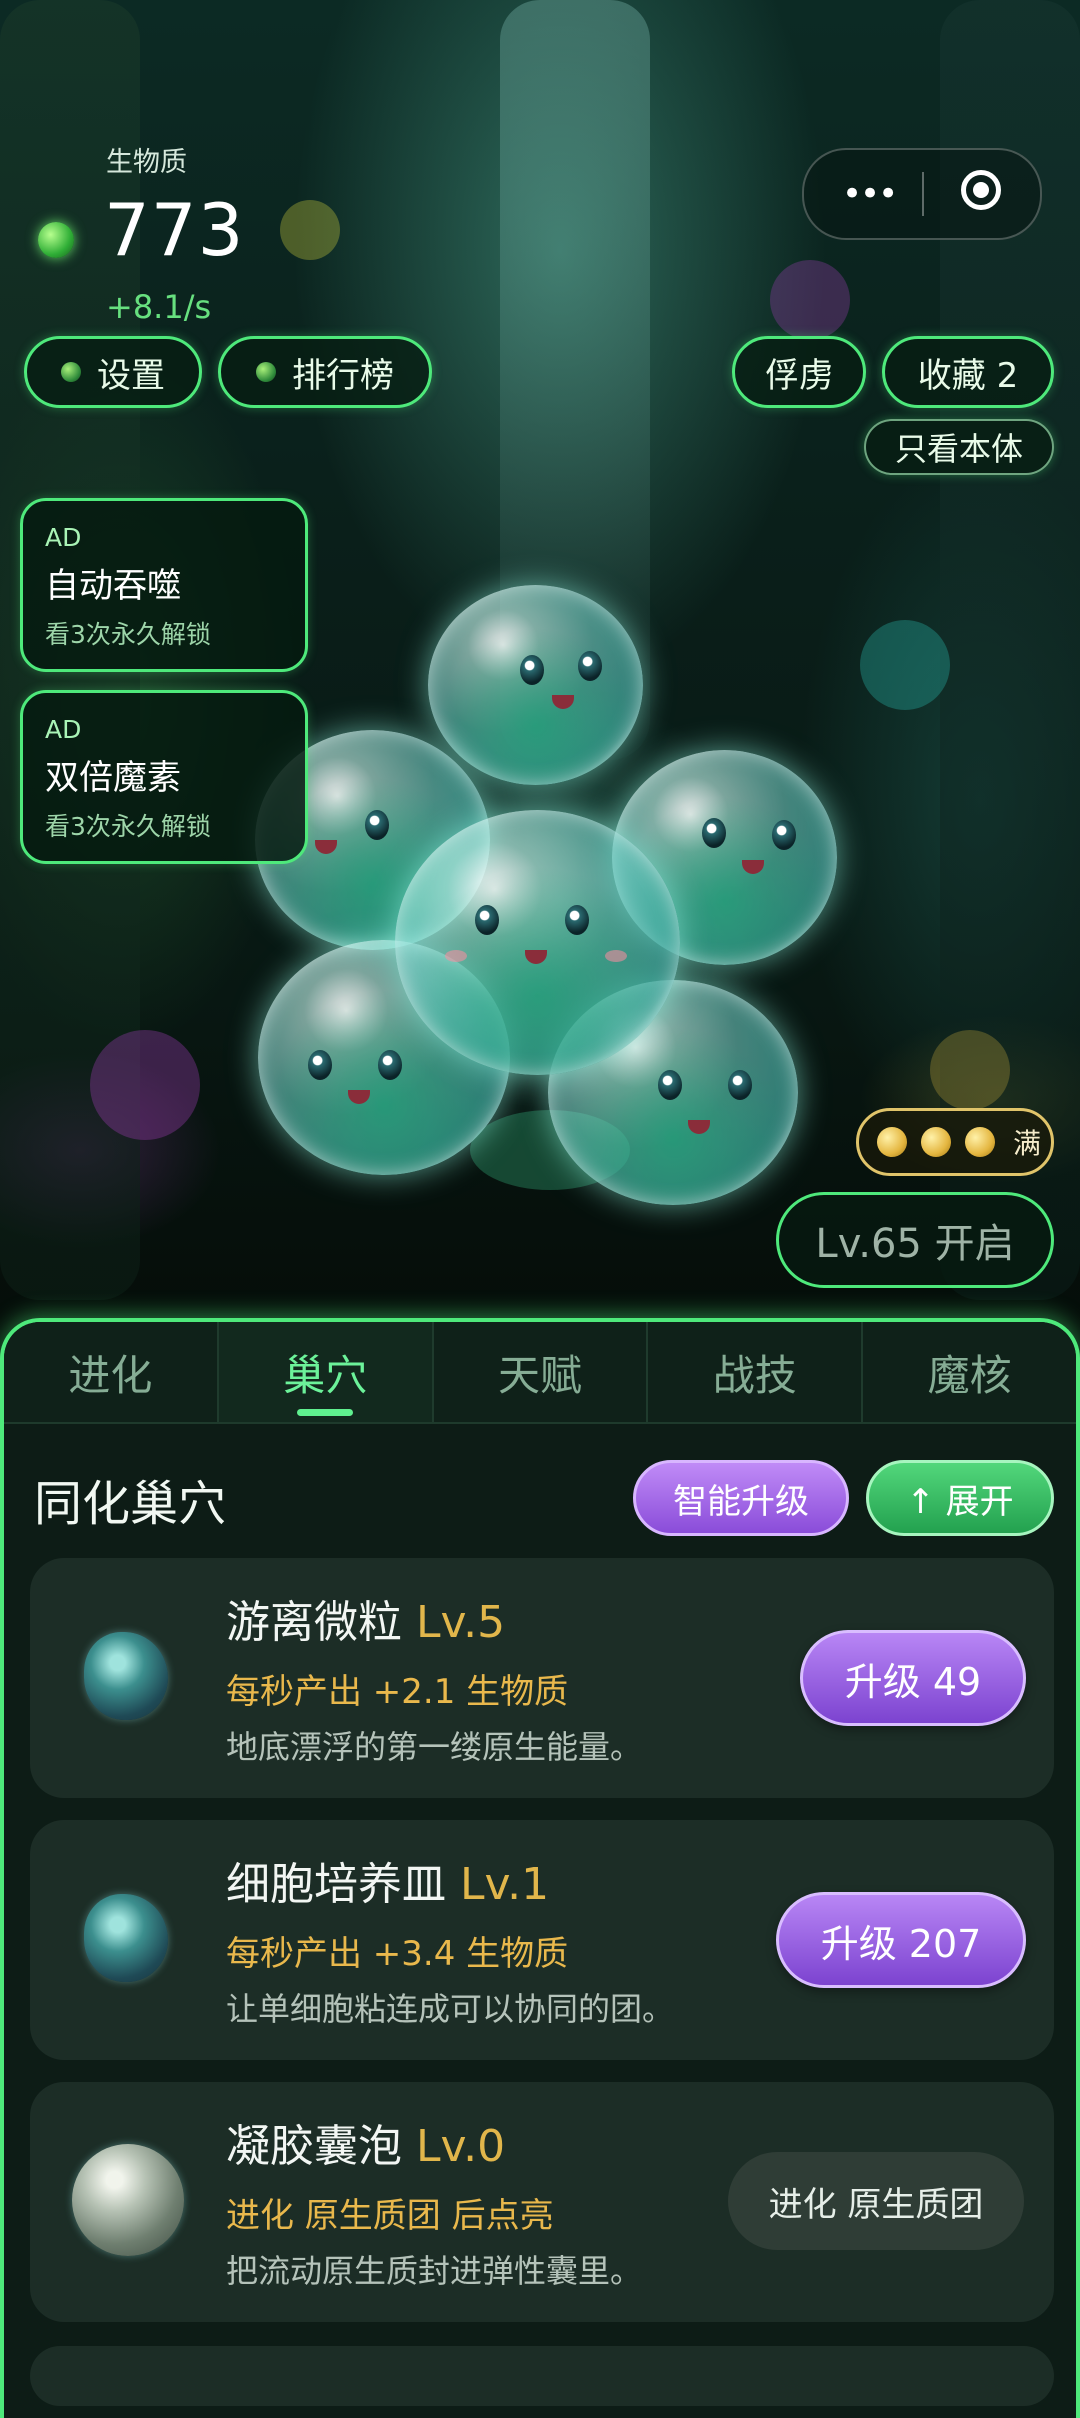 The image size is (1080, 2418). Describe the element at coordinates (450, 2009) in the screenshot. I see `nest-description: 让单细胞粘连成可以协同的团。` at that location.